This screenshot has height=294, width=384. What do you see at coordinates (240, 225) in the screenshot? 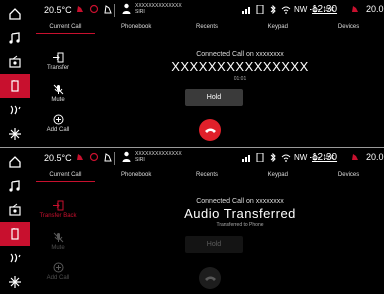
I see `transfer-subtitle: Transferred to Phone` at bounding box center [240, 225].